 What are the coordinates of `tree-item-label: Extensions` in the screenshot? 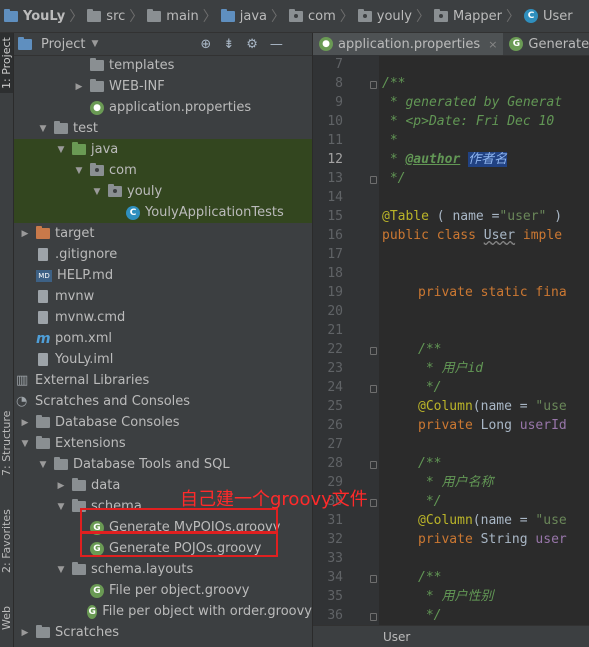 It's located at (90, 443).